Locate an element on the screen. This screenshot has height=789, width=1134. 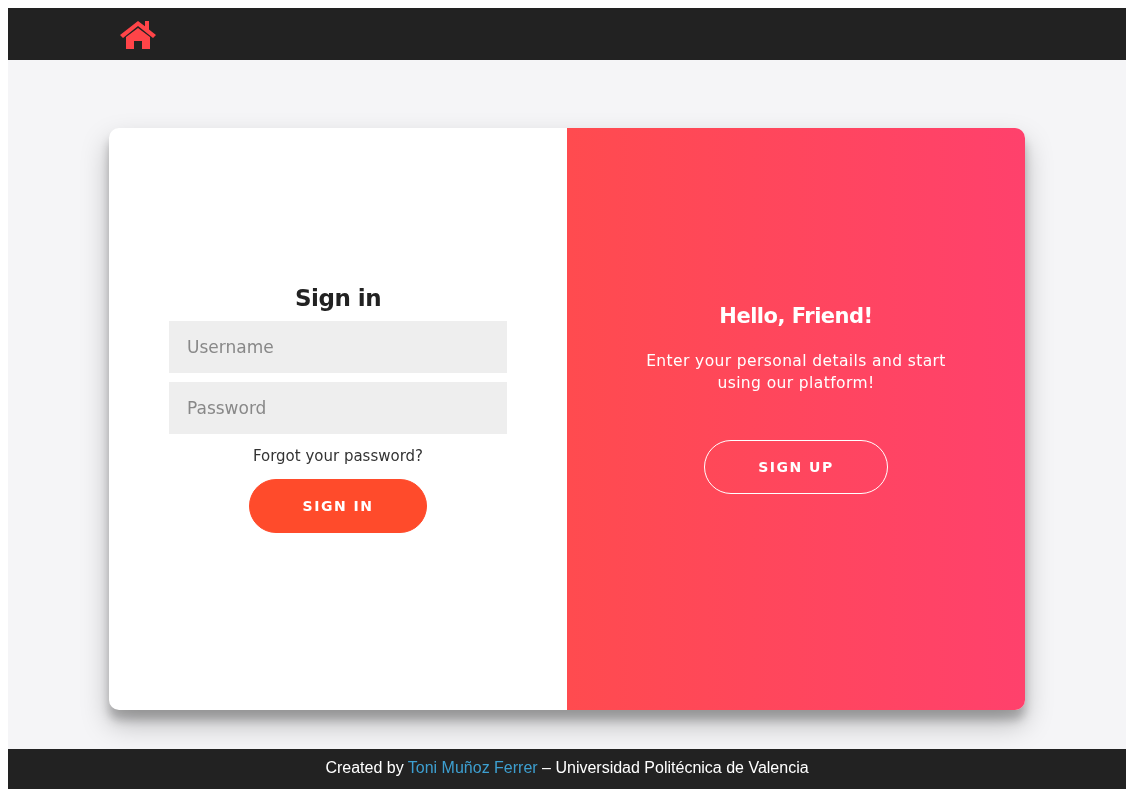
home-icon is located at coordinates (138, 34).